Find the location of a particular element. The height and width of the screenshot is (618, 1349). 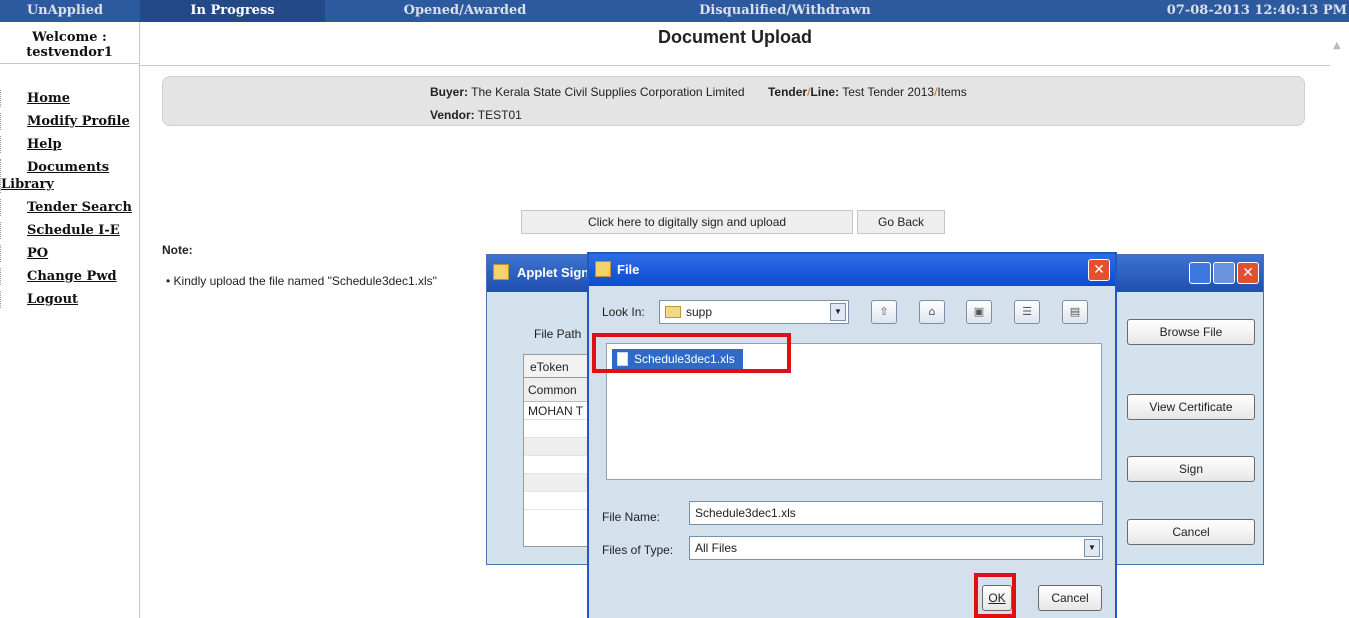

new-folder-icon: ▣ is located at coordinates (979, 312).